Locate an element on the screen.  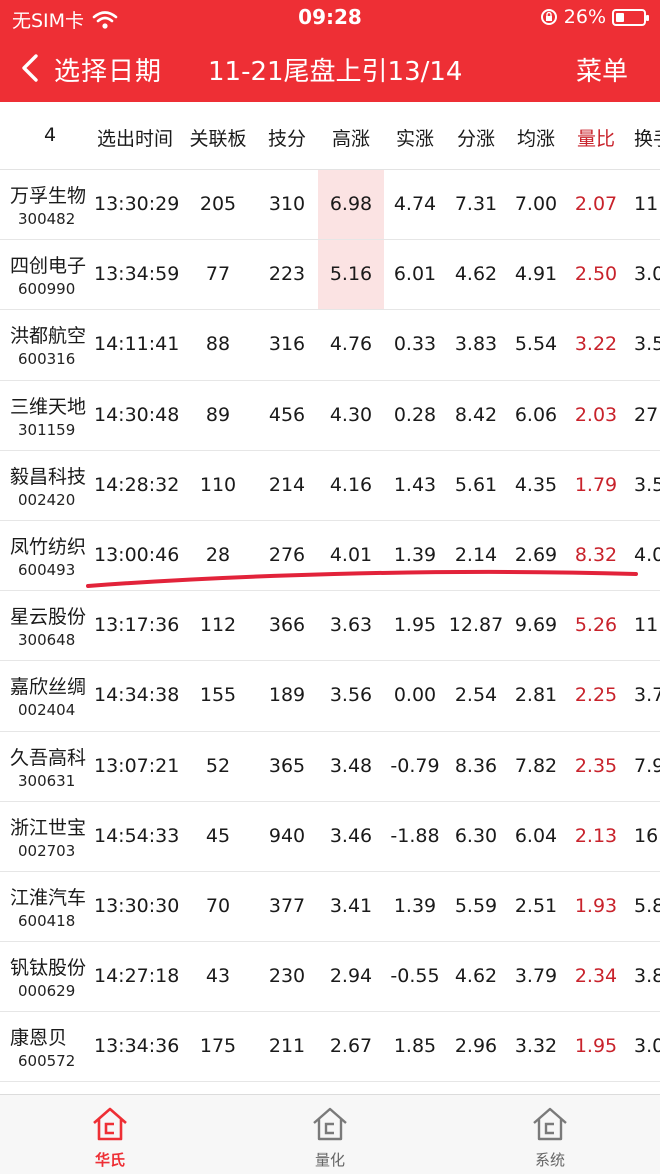
column-header-avg-gain: 均涨 is located at coordinates (536, 137).